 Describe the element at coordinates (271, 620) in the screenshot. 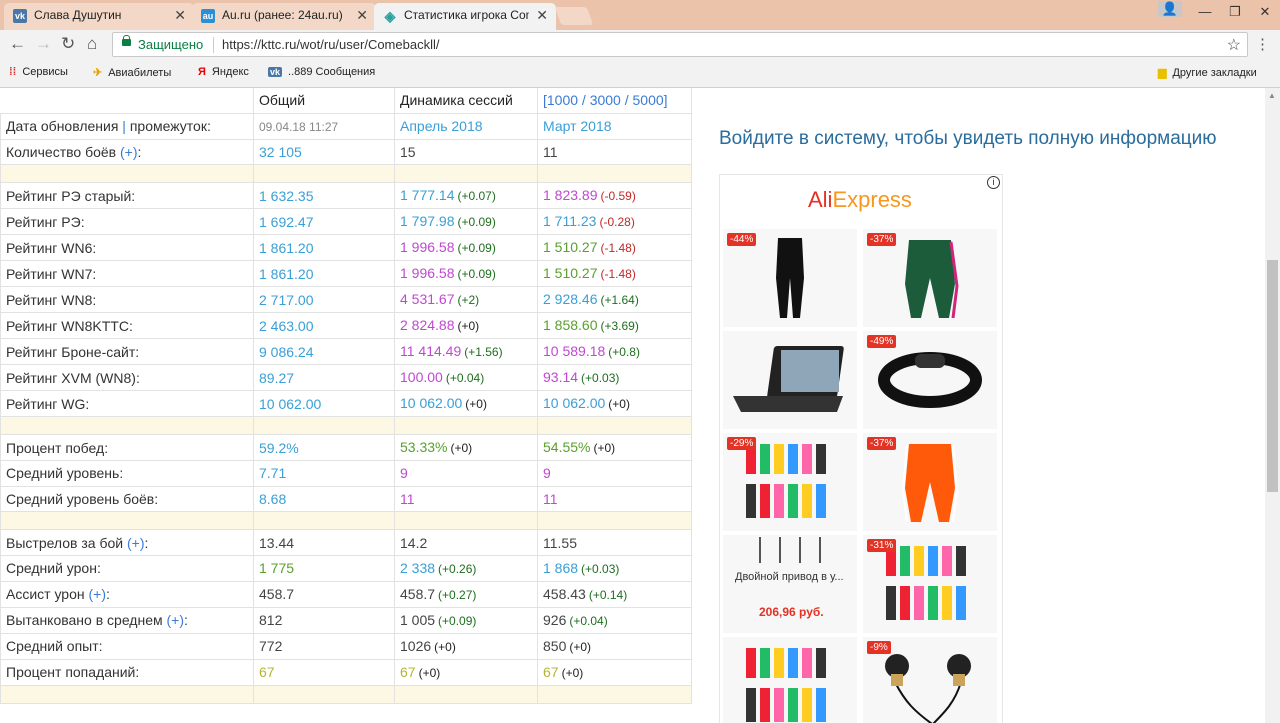

I see `stat-value: 812` at that location.